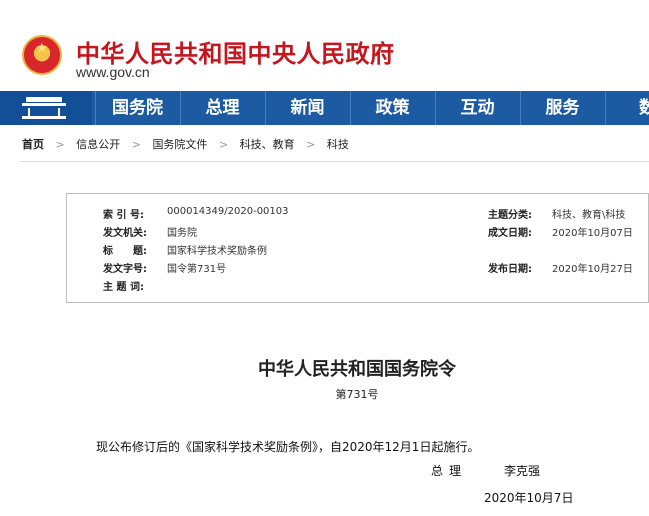 This screenshot has height=516, width=649. Describe the element at coordinates (357, 394) in the screenshot. I see `order-number: 第731号` at that location.